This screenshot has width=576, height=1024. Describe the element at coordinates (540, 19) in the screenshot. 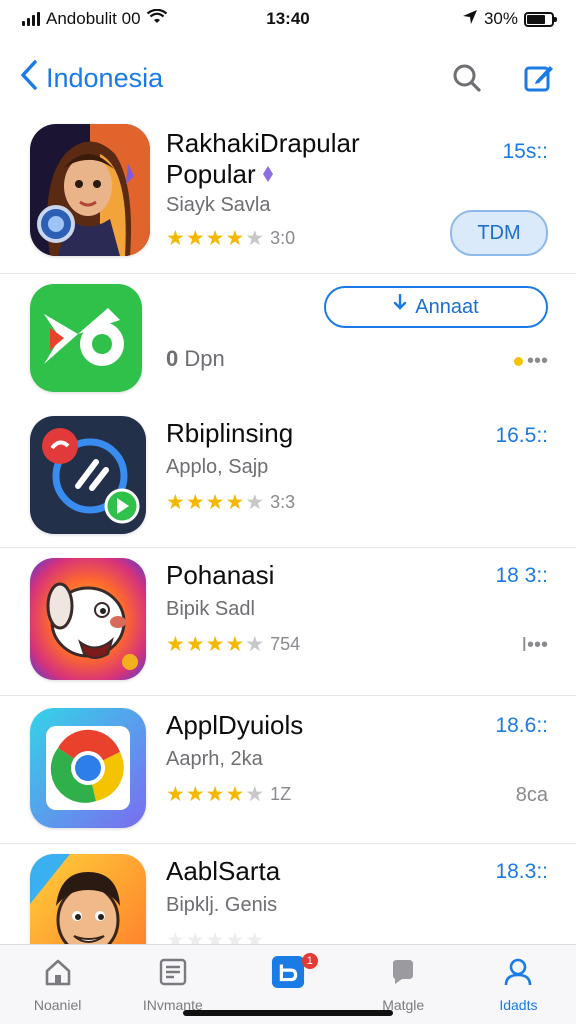

I see `battery-icon` at that location.